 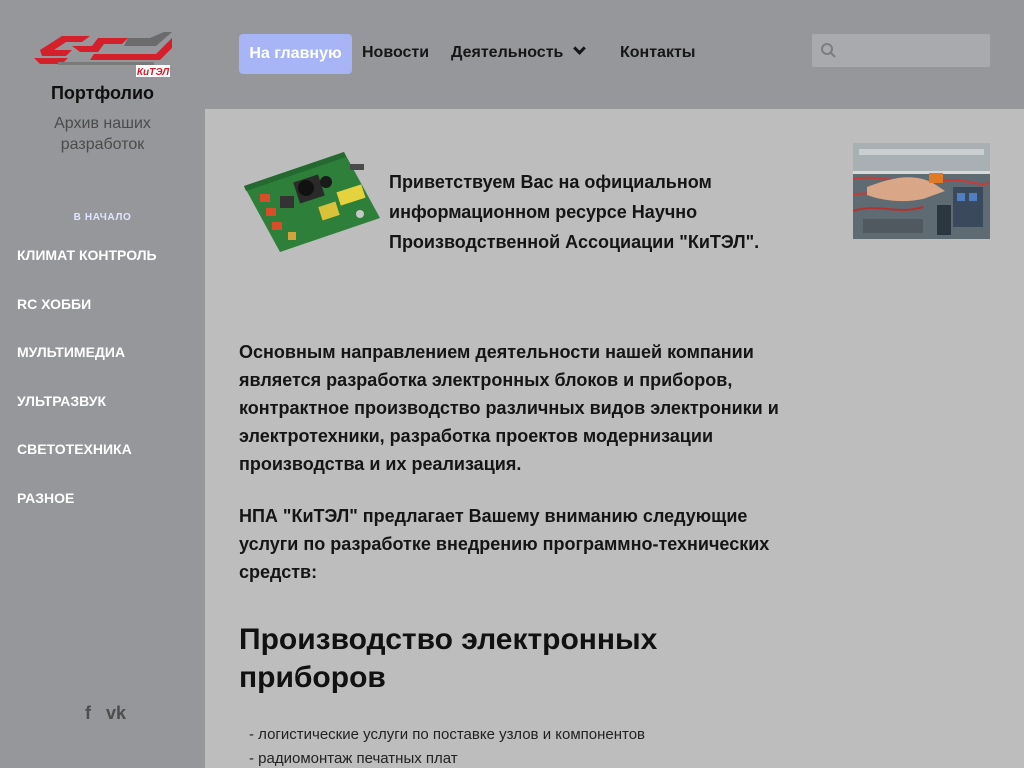 I want to click on chevron-down-icon, so click(x=580, y=48).